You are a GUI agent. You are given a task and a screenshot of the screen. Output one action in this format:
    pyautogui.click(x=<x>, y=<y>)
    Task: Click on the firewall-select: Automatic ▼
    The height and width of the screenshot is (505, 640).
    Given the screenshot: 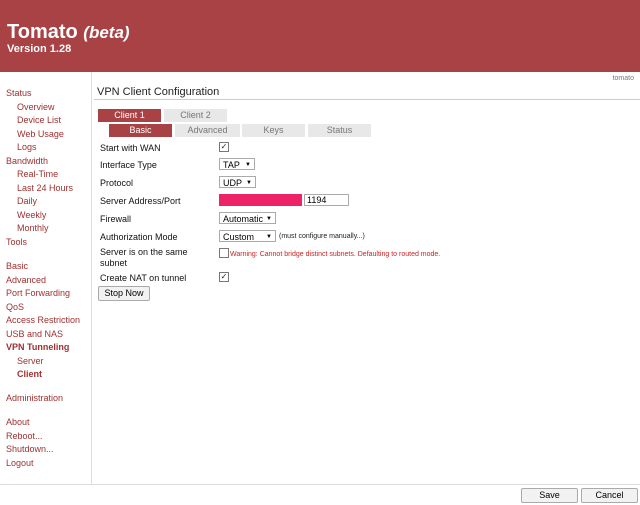 What is the action you would take?
    pyautogui.click(x=247, y=218)
    